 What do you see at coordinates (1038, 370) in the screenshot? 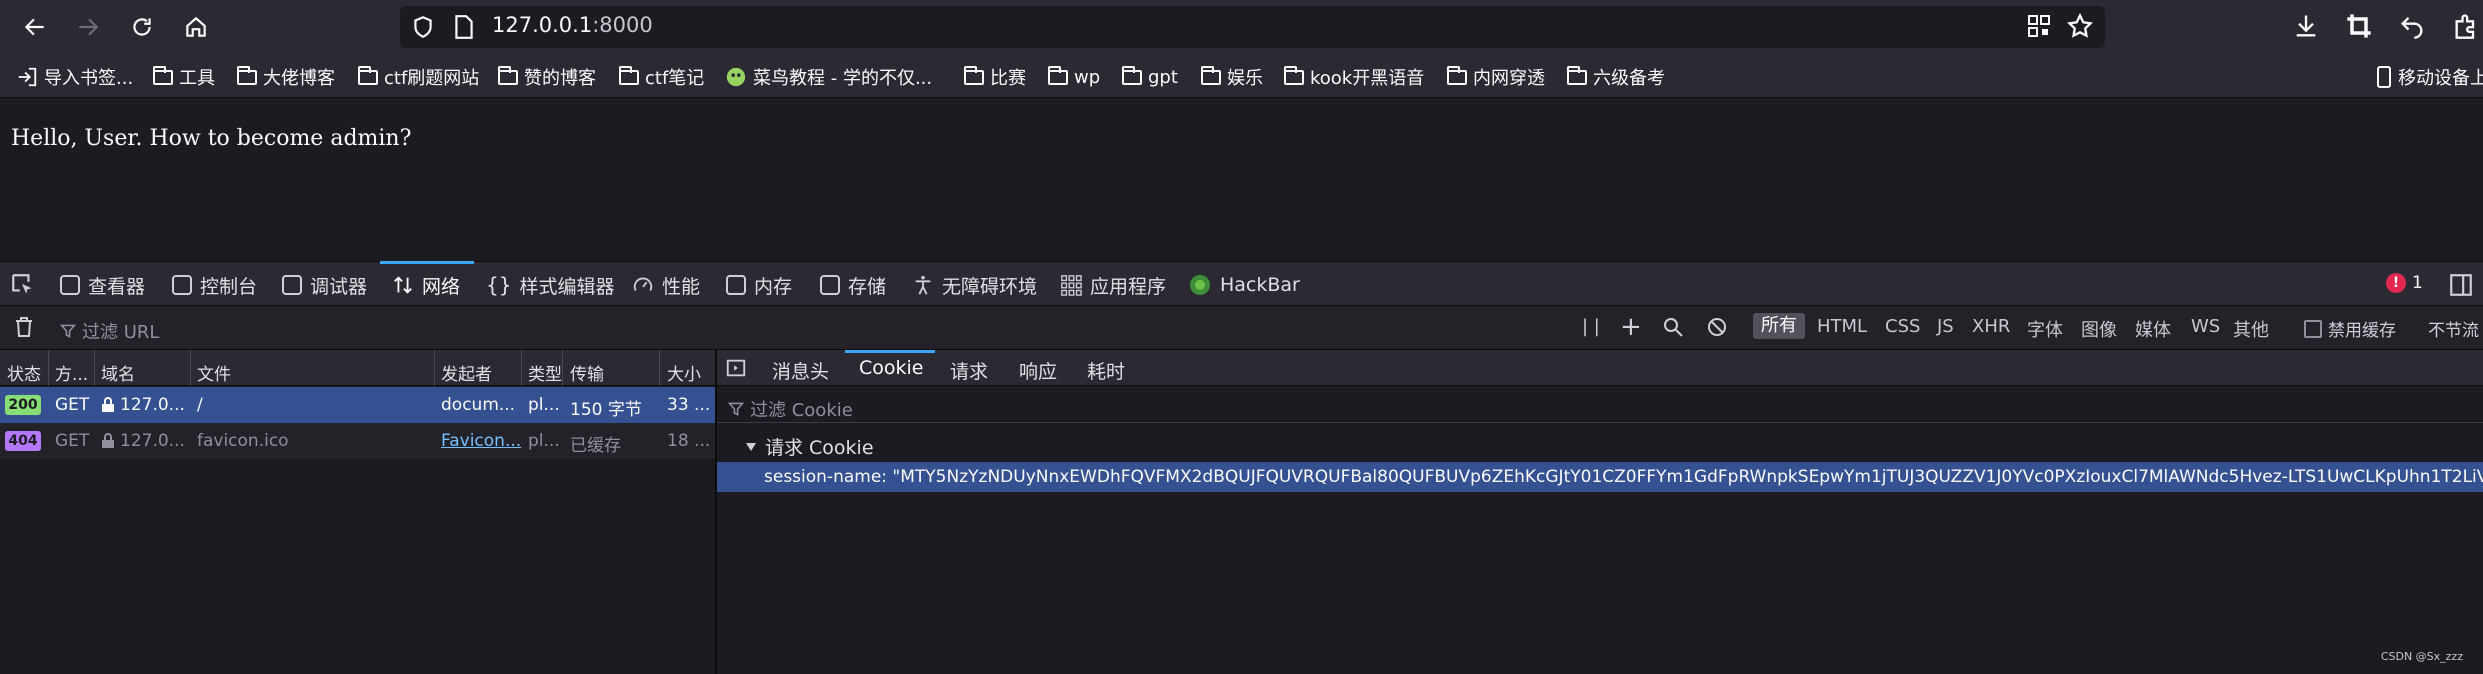
I see `tab-response: 响应` at bounding box center [1038, 370].